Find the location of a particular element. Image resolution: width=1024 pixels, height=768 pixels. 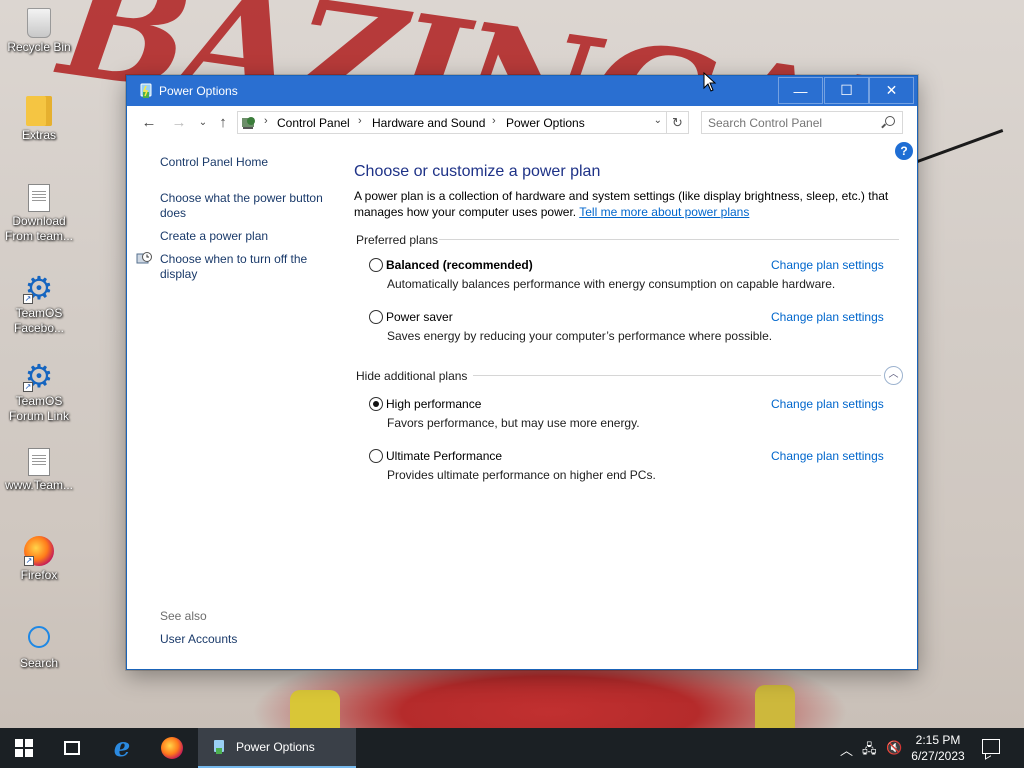

close-icon: ✕ is located at coordinates (891, 90).